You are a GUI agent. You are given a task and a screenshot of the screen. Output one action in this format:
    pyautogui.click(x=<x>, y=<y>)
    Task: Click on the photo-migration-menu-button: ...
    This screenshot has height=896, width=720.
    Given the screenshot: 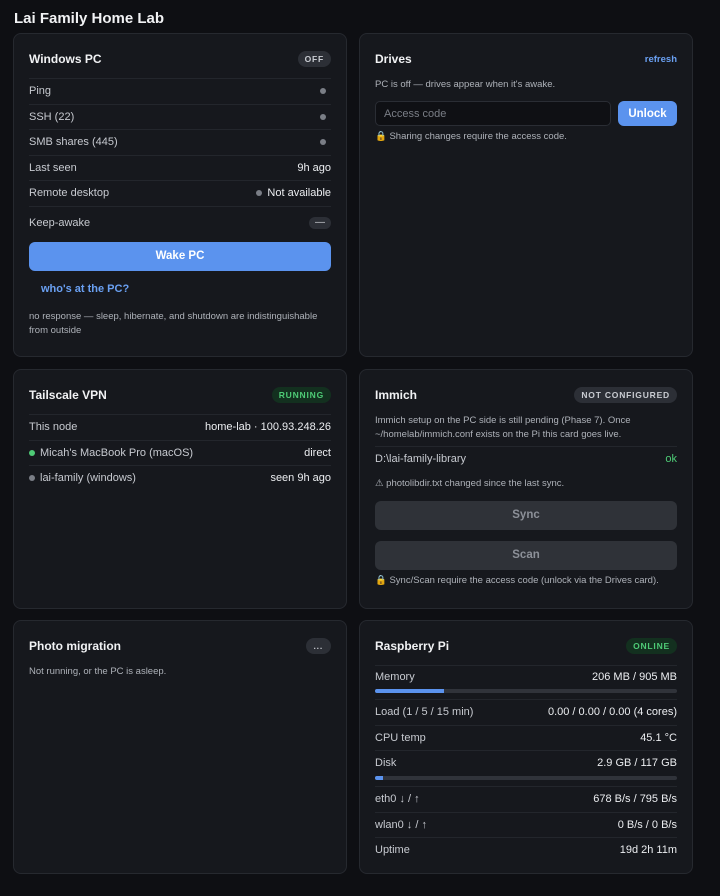 What is the action you would take?
    pyautogui.click(x=318, y=646)
    